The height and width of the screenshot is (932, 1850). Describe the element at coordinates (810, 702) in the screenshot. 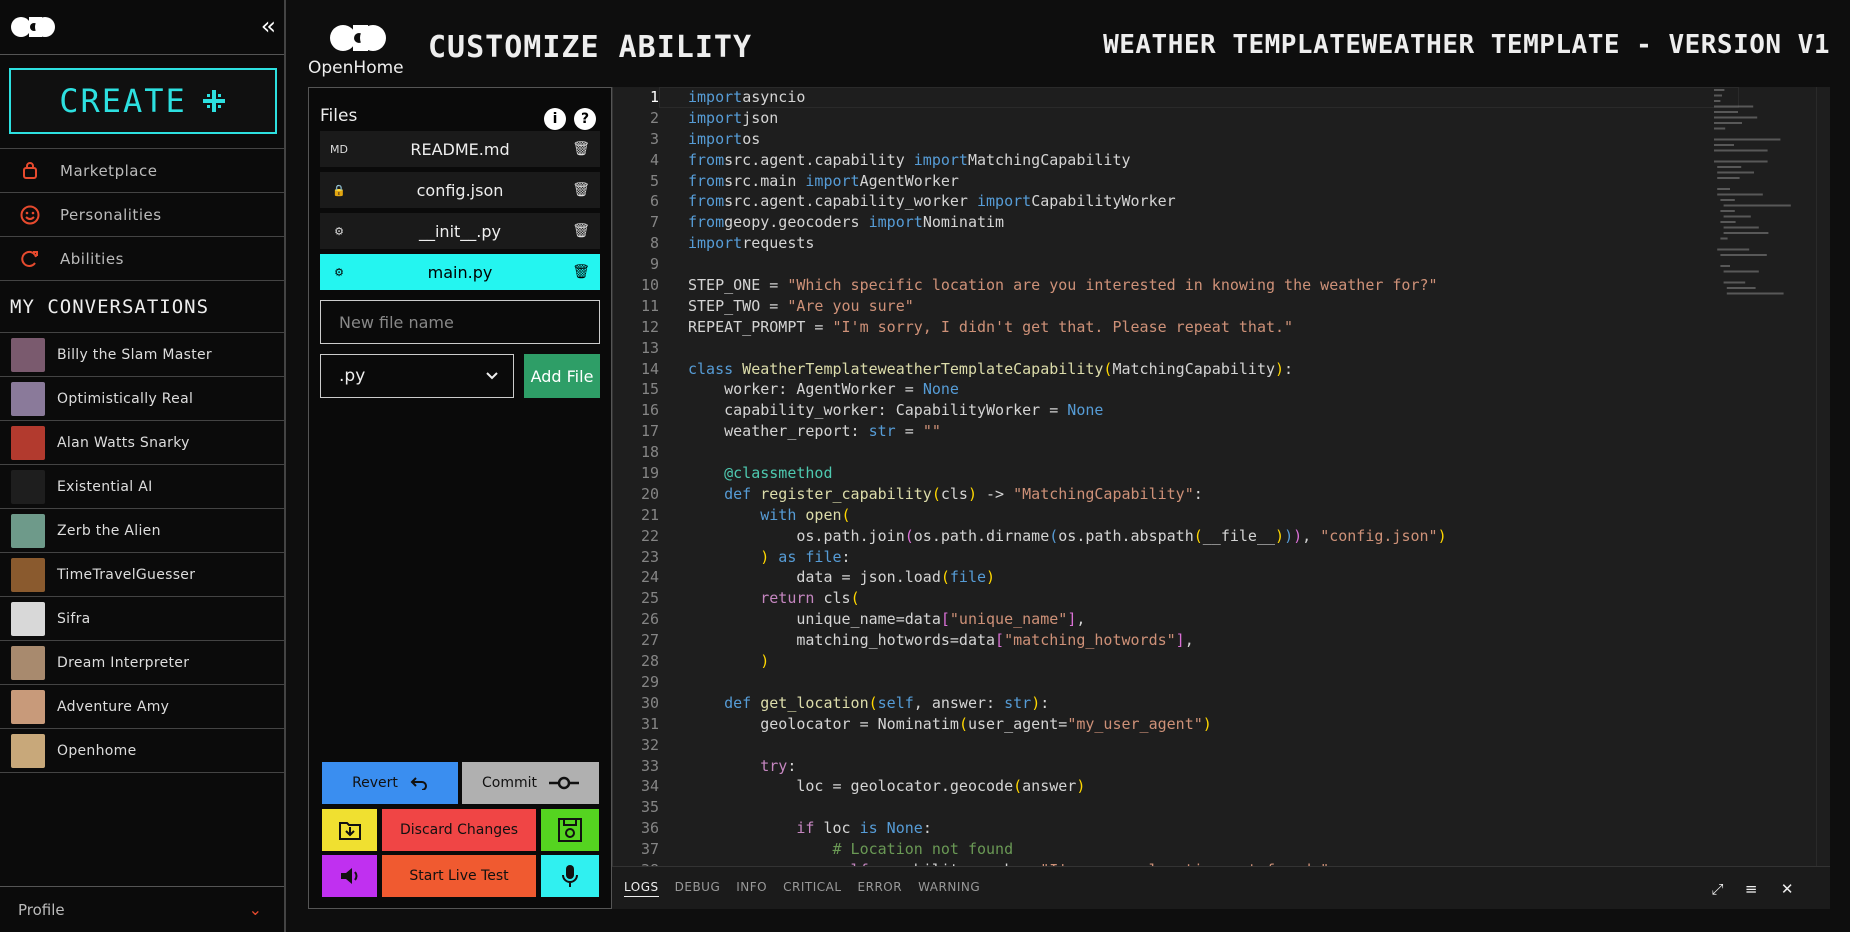

I see `code-token: get_location` at that location.